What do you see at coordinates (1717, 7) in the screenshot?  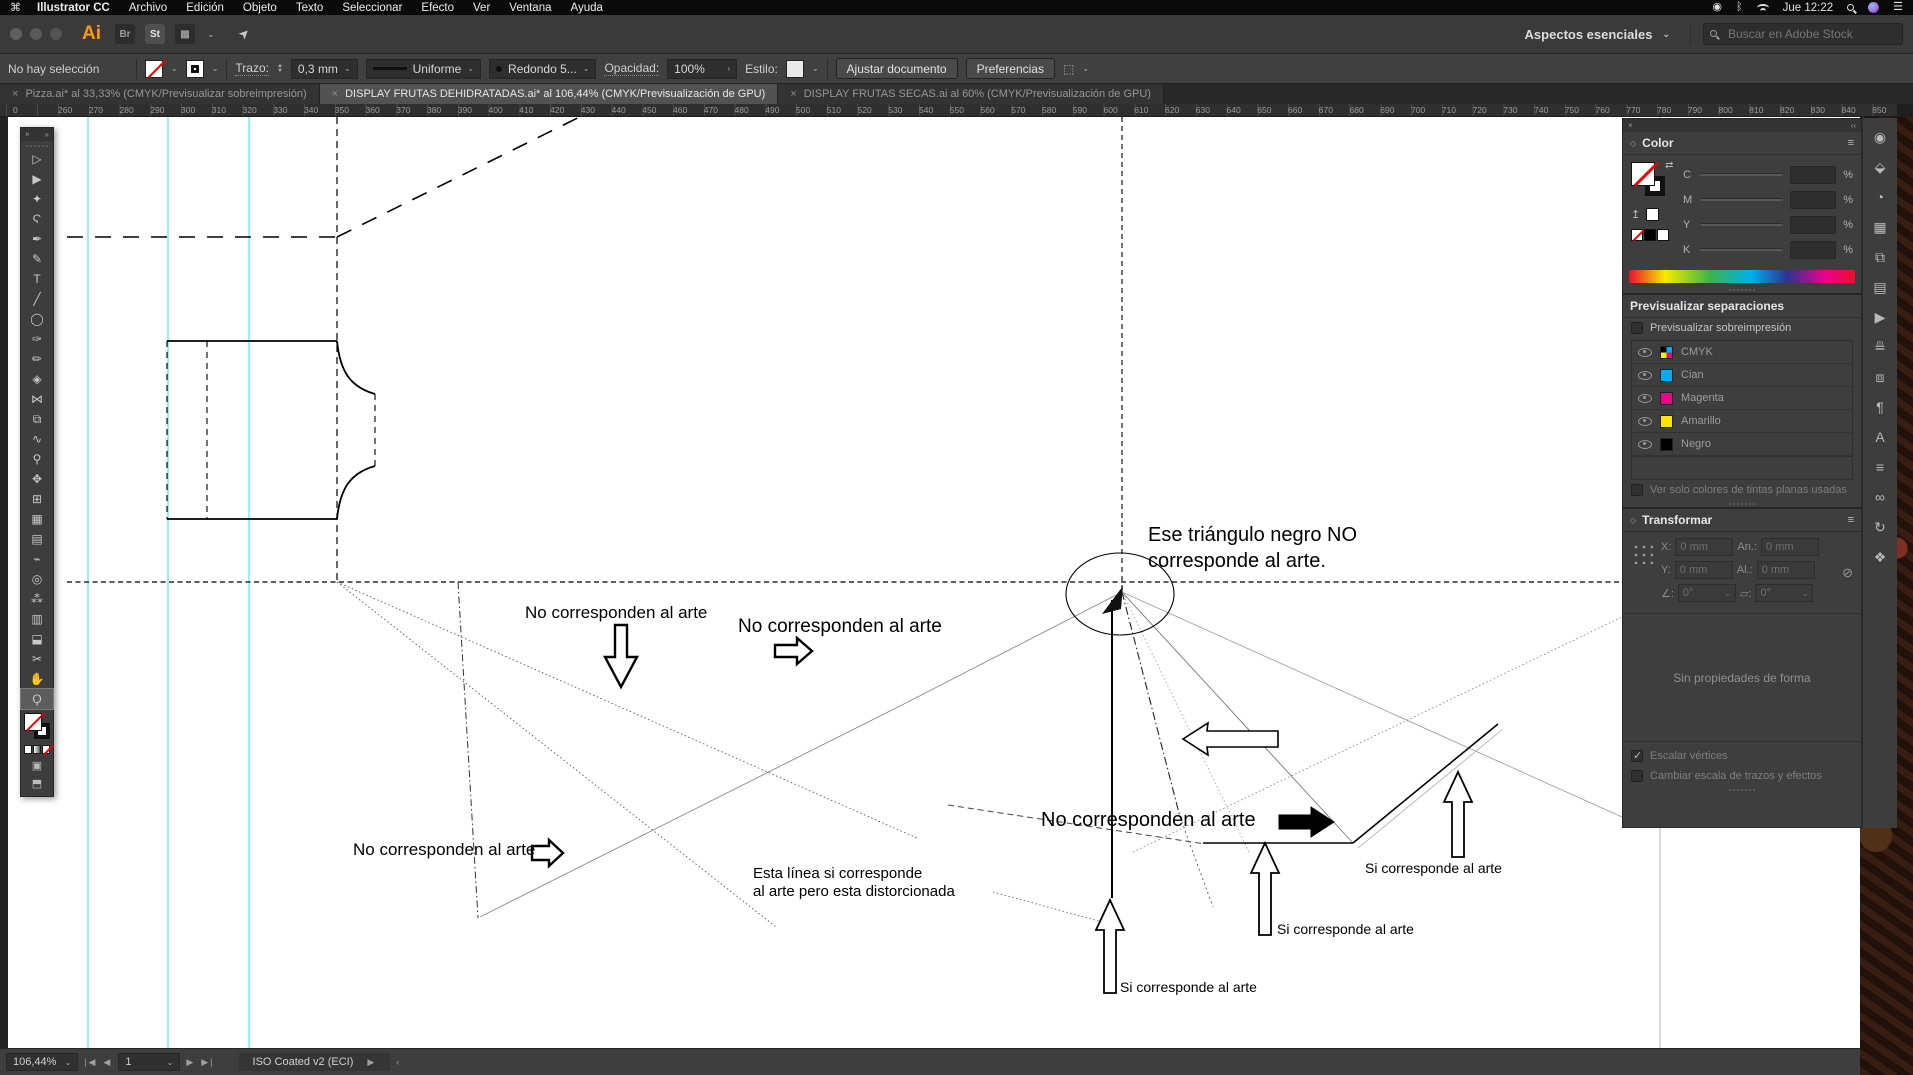 I see `creative-cloud-icon: ◉` at bounding box center [1717, 7].